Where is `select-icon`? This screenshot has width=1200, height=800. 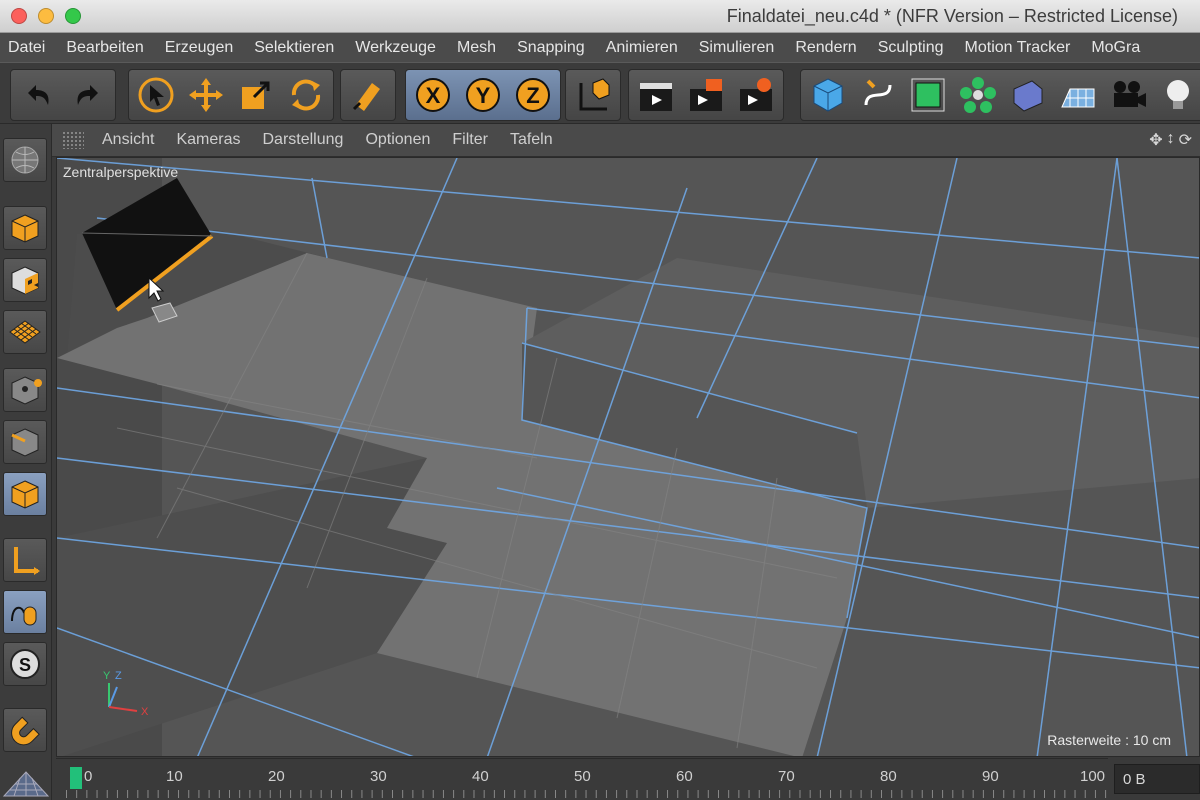
select-icon is located at coordinates (156, 95).